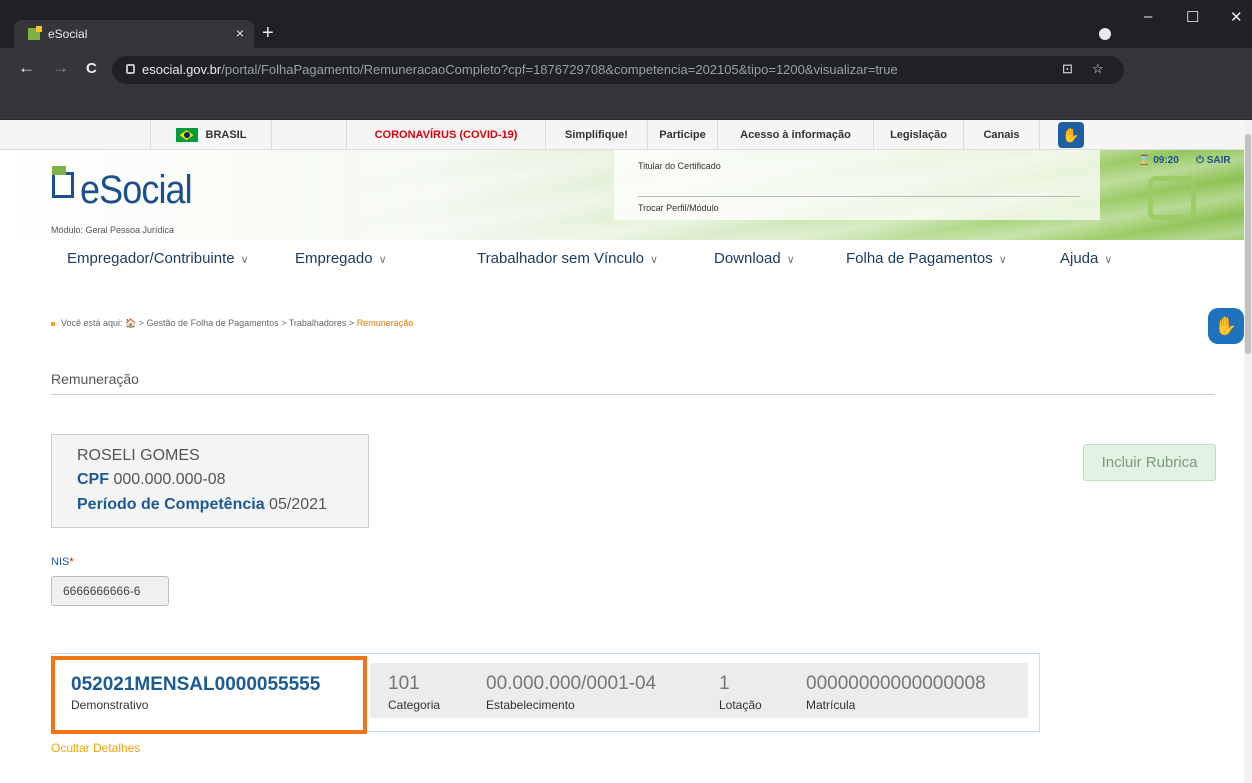 The image size is (1252, 783). Describe the element at coordinates (1213, 160) in the screenshot. I see `sair-button: ⏻ SAIR` at that location.